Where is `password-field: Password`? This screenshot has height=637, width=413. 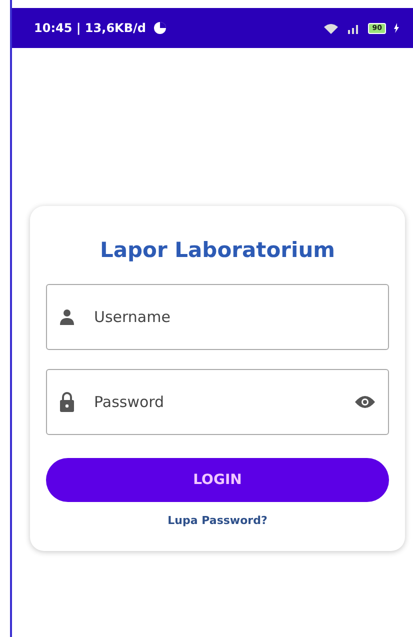 password-field: Password is located at coordinates (217, 402).